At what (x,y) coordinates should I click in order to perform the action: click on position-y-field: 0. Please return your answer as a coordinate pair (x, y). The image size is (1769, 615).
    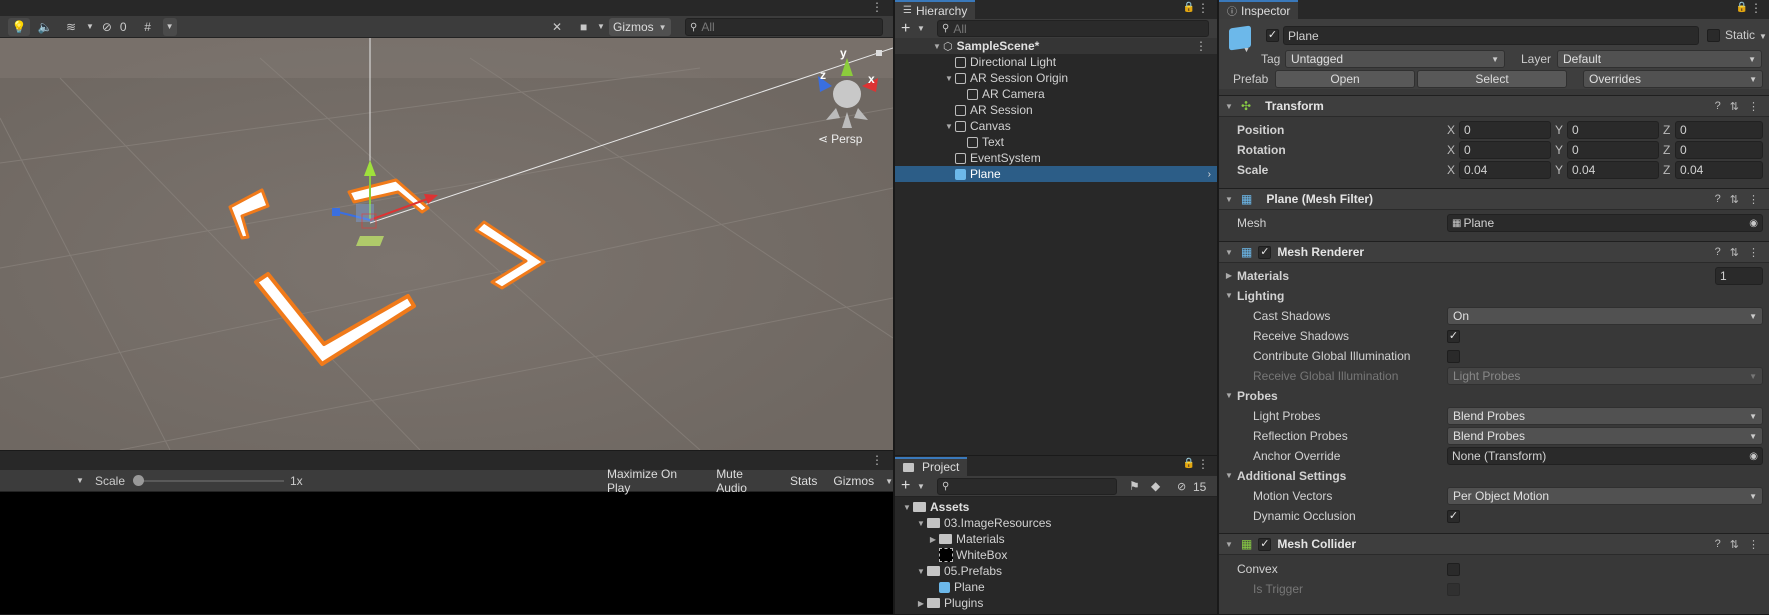
    Looking at the image, I should click on (1613, 130).